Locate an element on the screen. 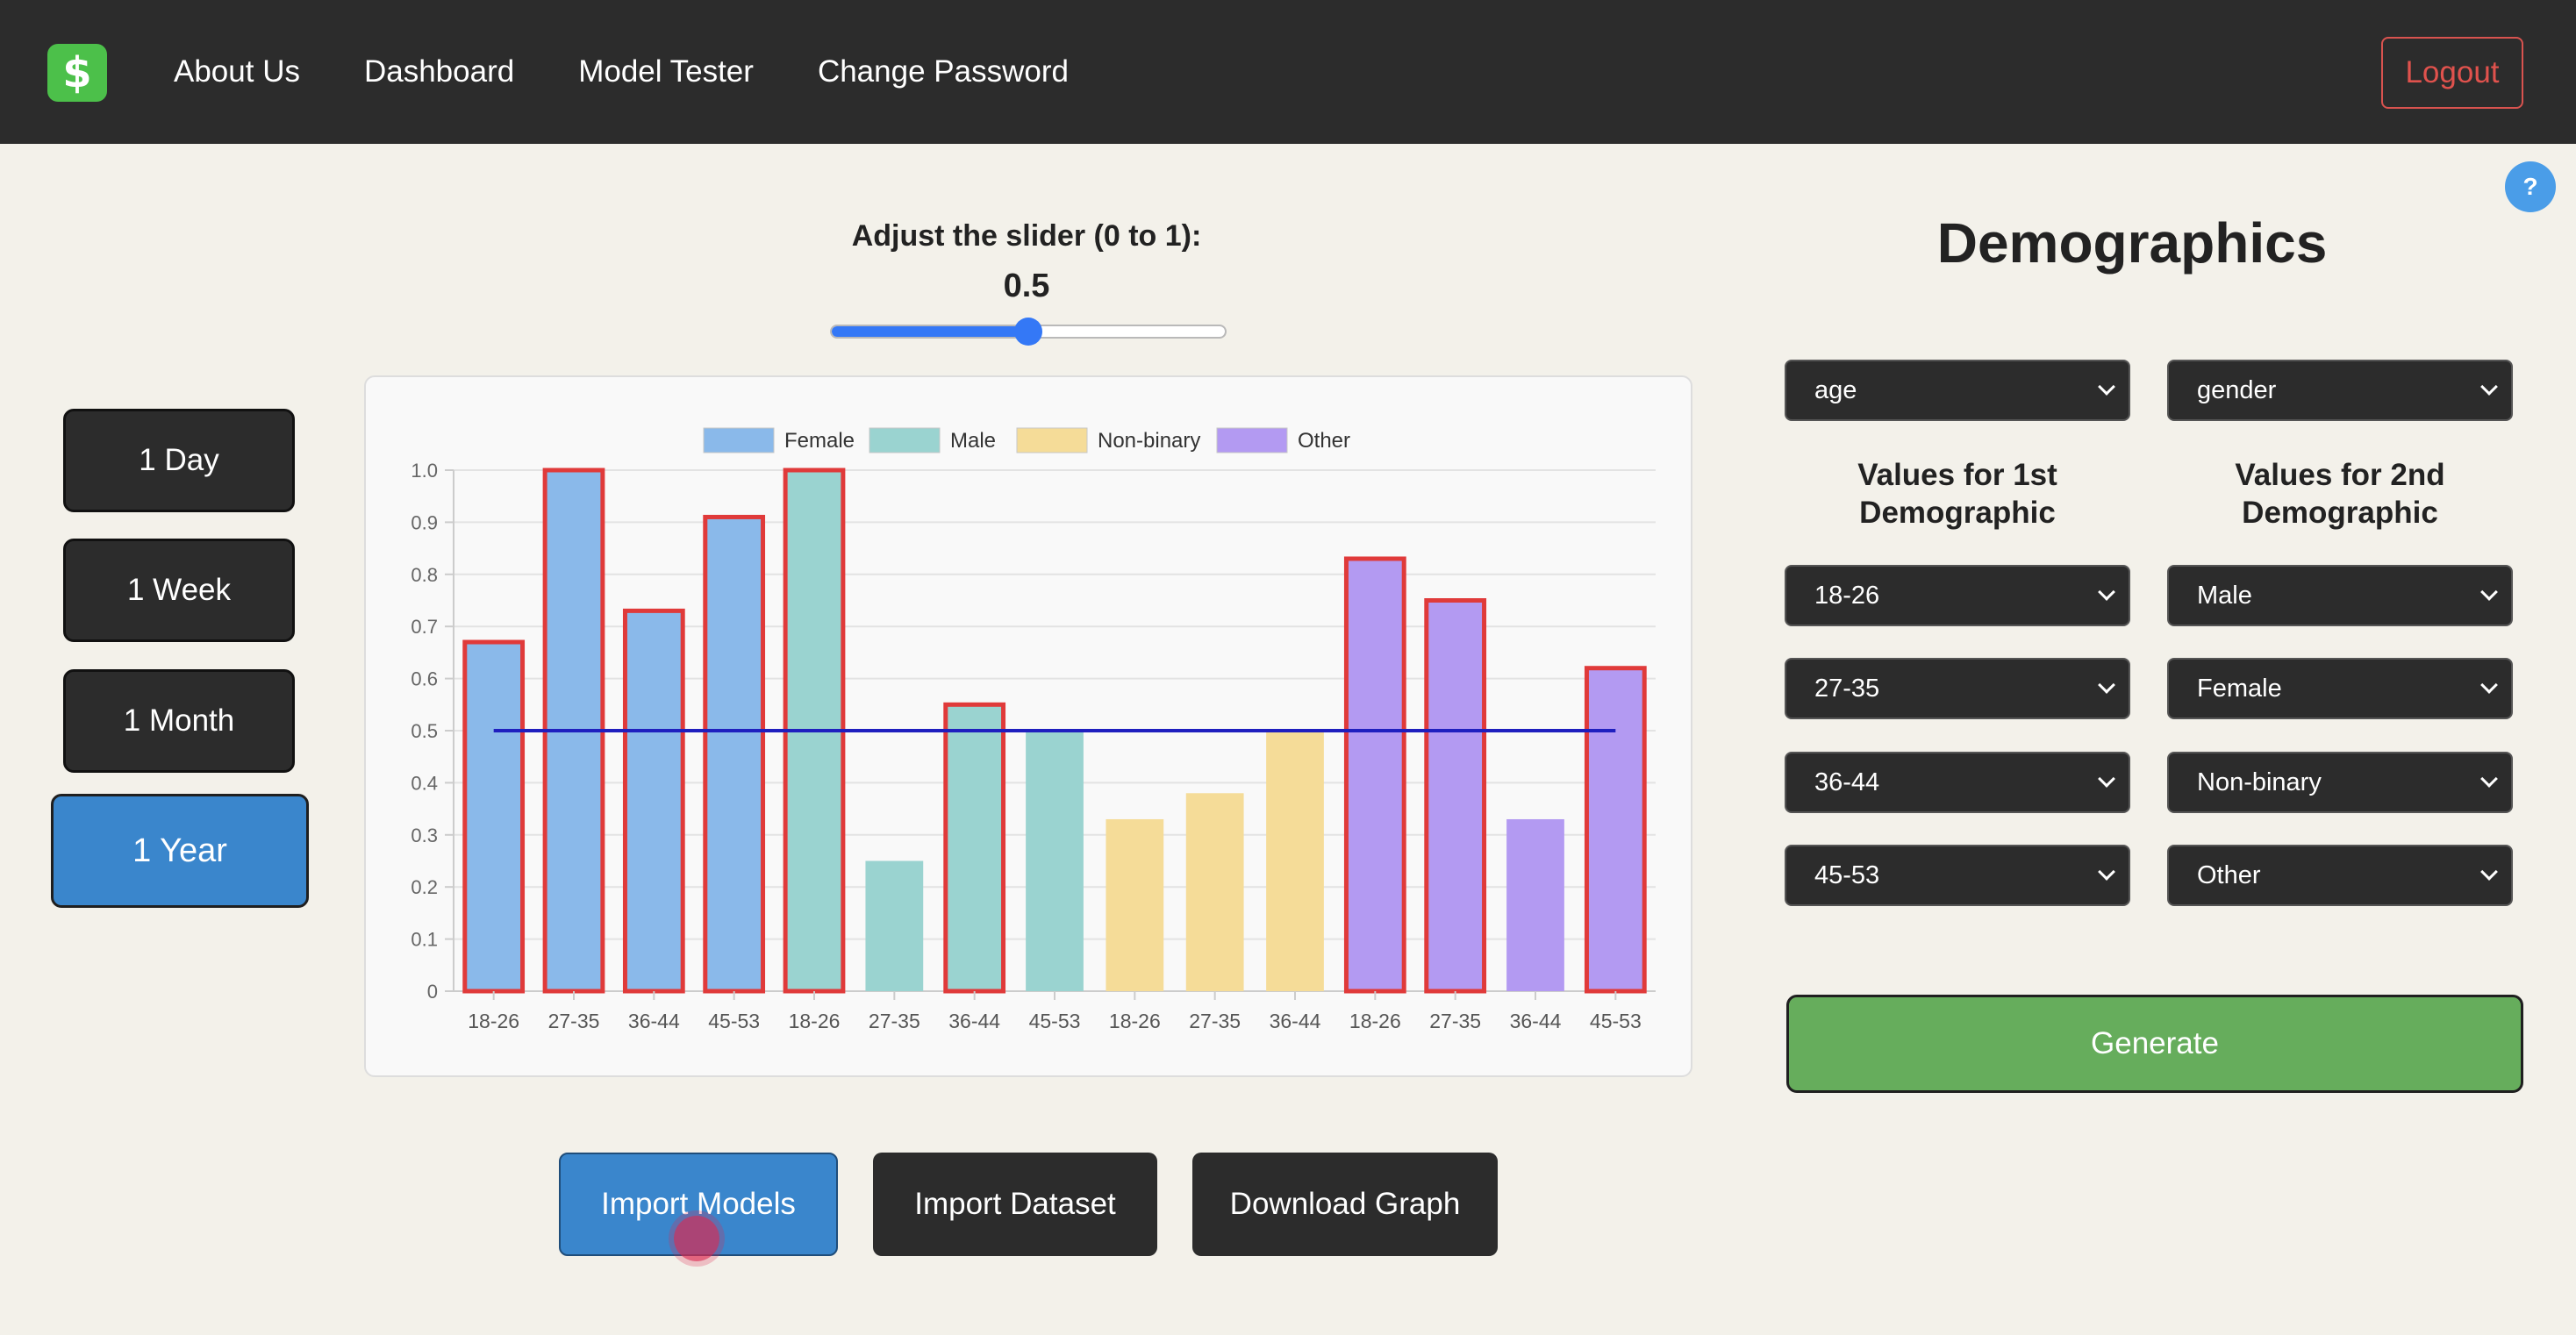 The width and height of the screenshot is (2576, 1335). y-tick-label: 0 is located at coordinates (432, 992).